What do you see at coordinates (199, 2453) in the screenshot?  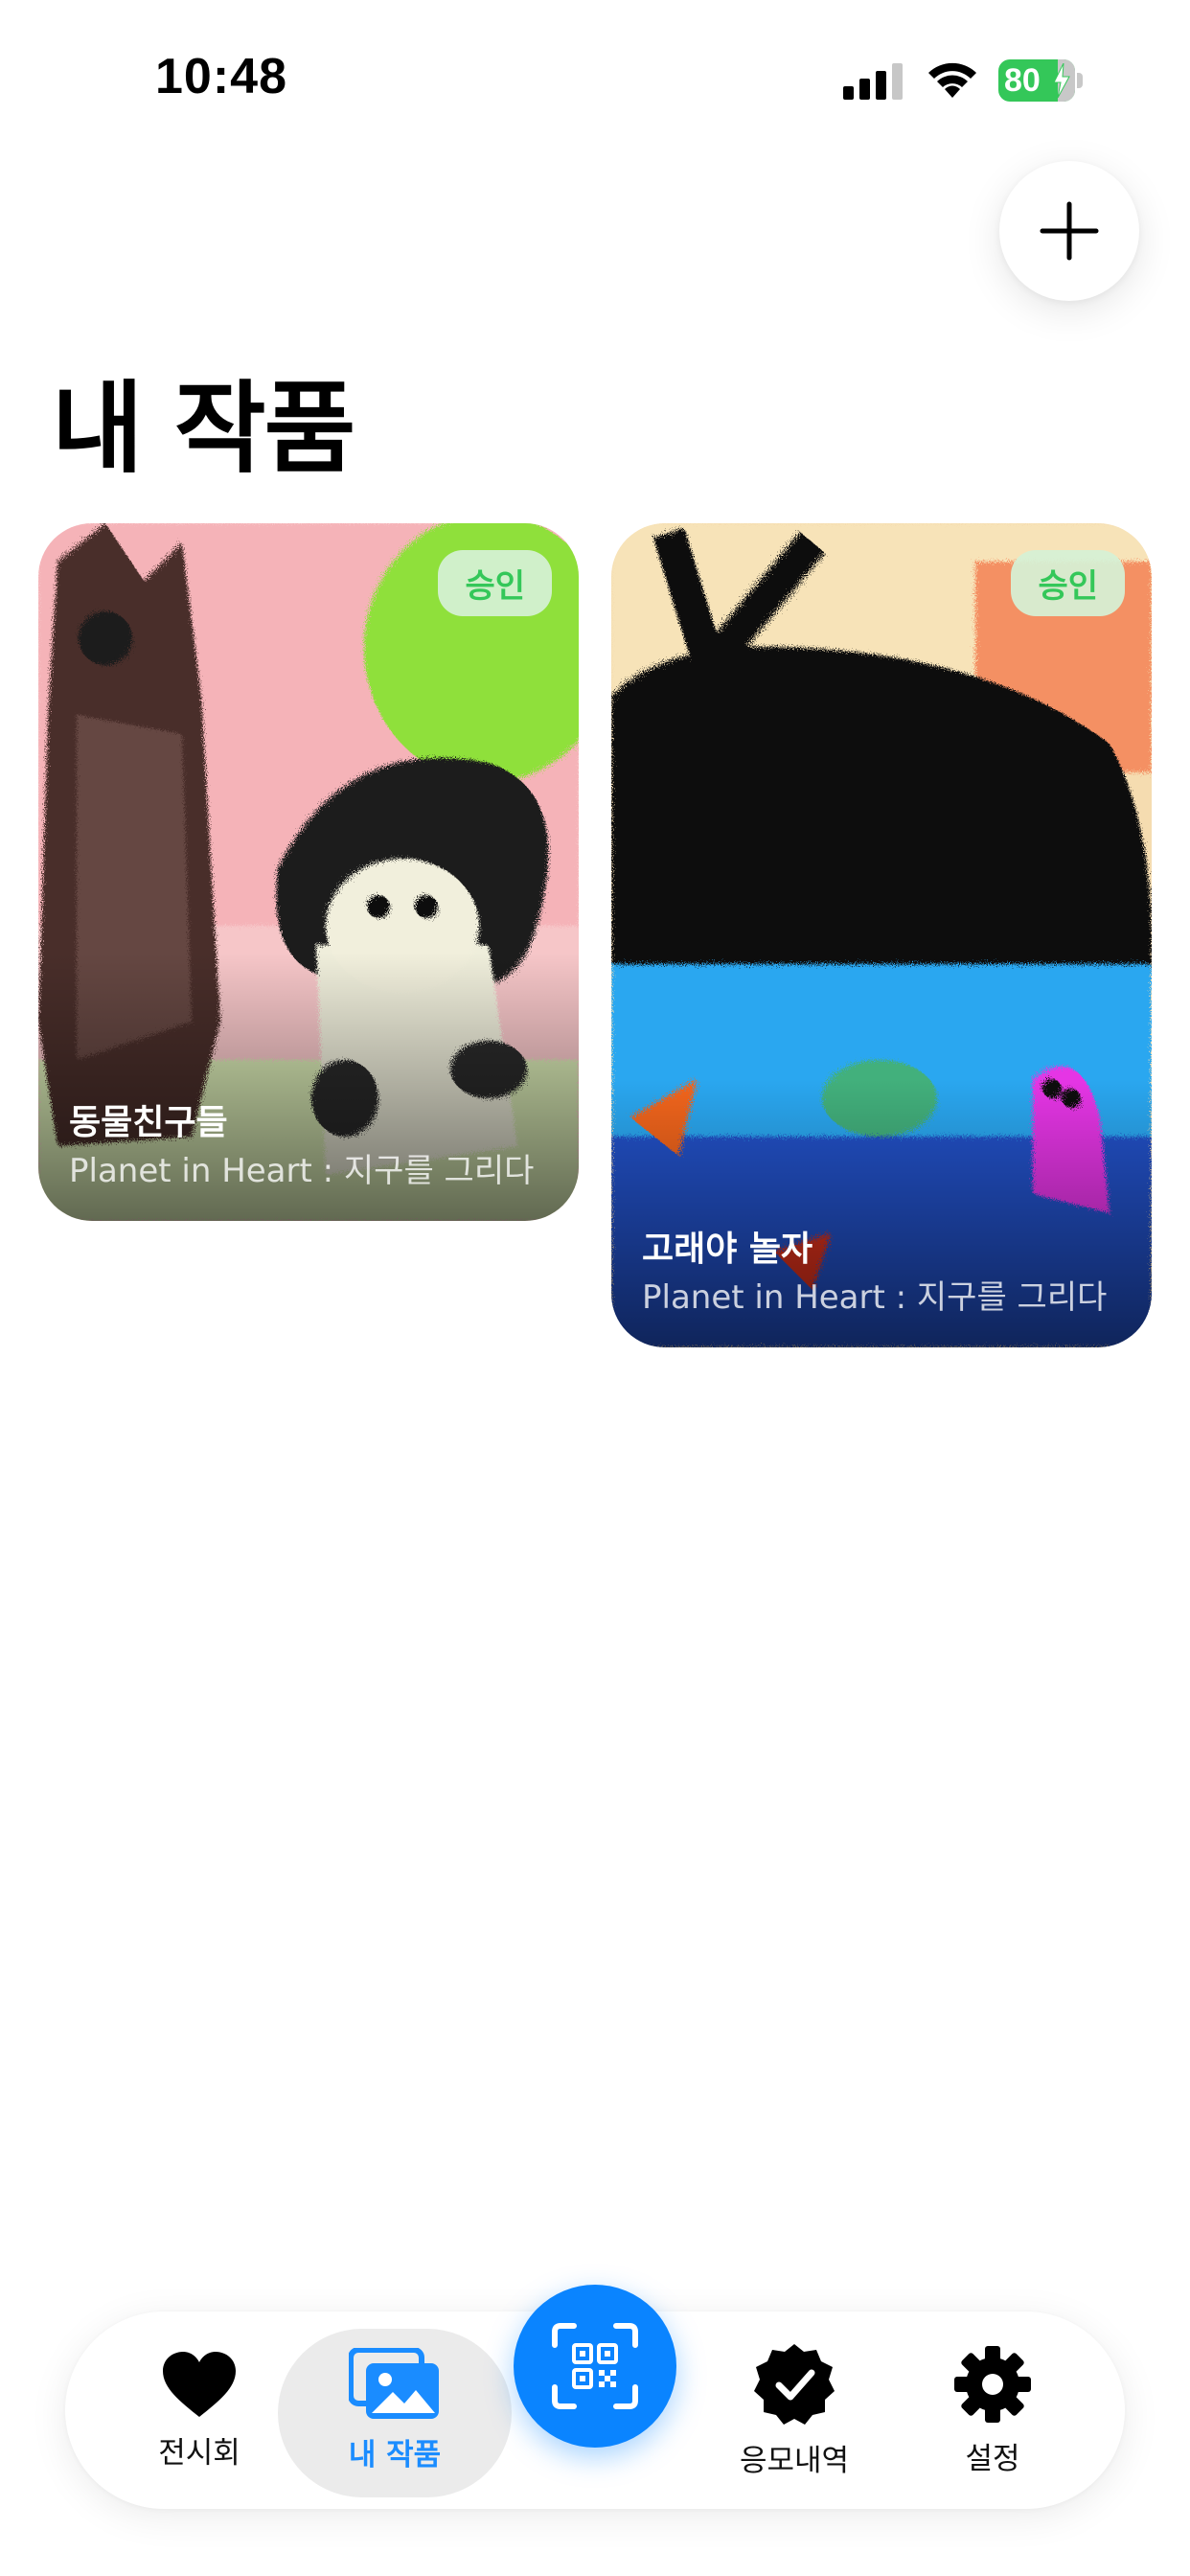 I see `tab-label: 전시회` at bounding box center [199, 2453].